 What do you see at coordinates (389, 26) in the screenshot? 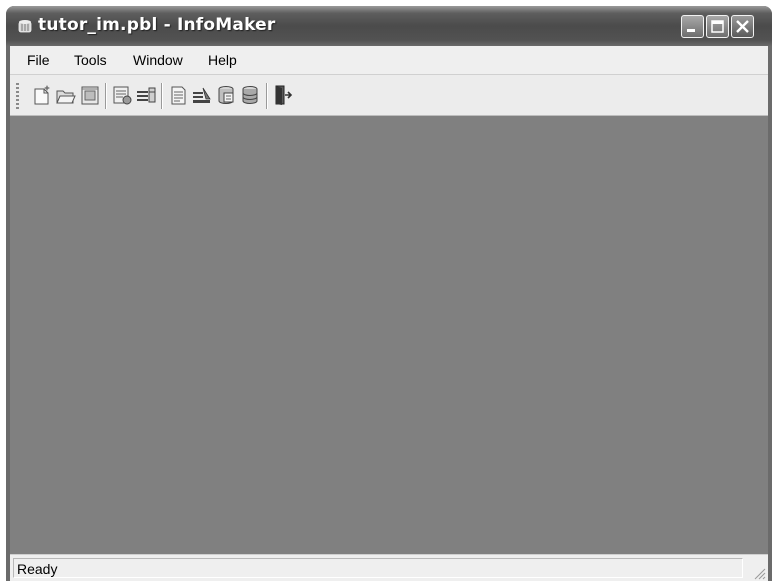
I see `title-bar: tutor_im.pbl - InfoMaker` at bounding box center [389, 26].